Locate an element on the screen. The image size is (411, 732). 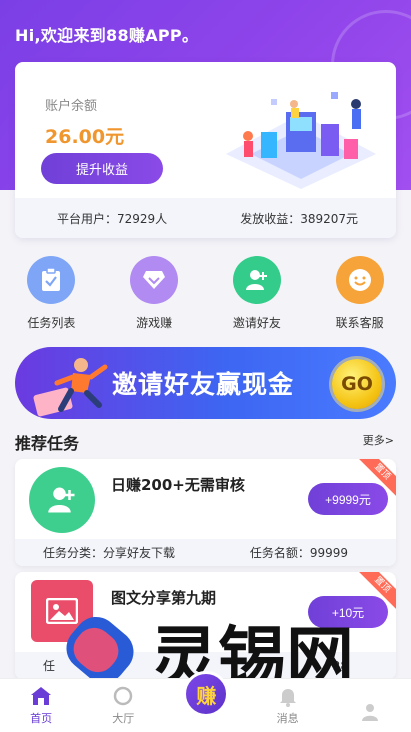
tab-messages: 消息 is located at coordinates (288, 705).